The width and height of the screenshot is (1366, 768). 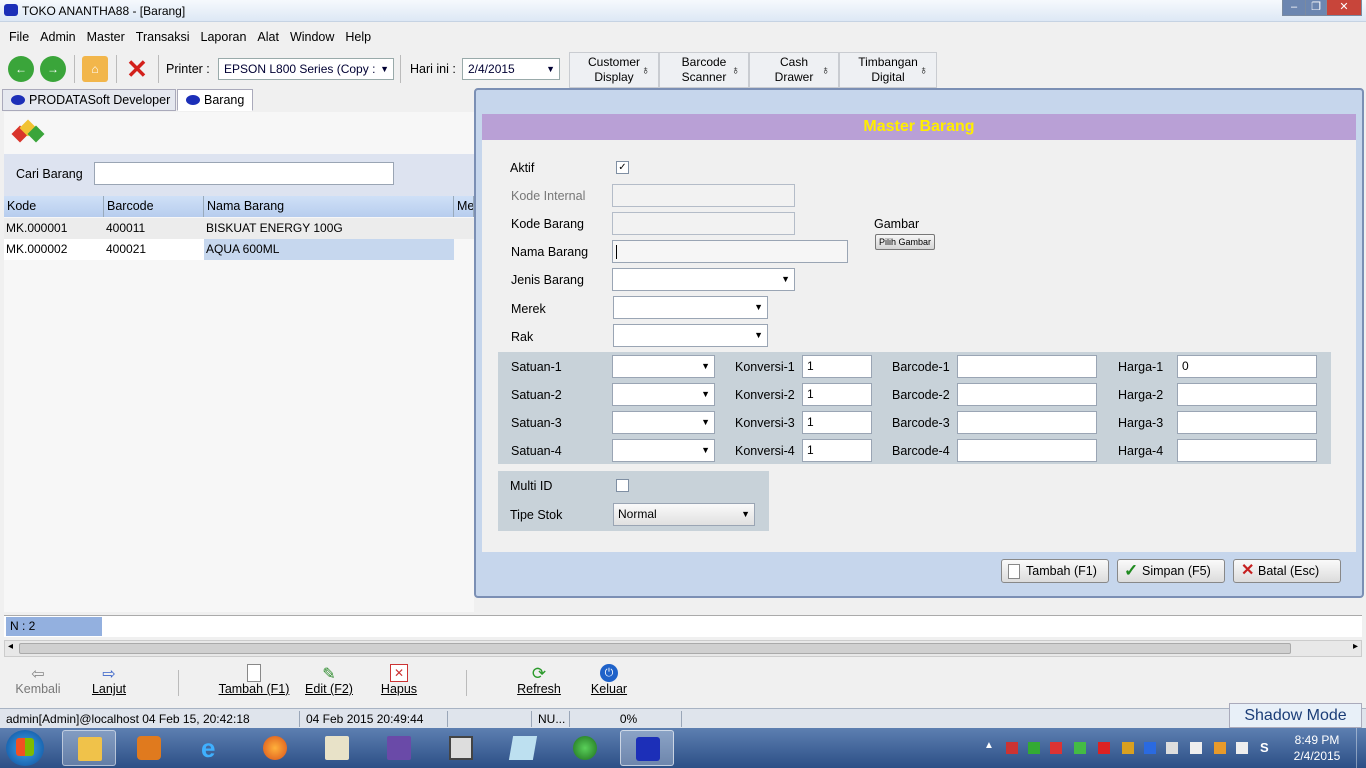 What do you see at coordinates (1361, 748) in the screenshot?
I see `show-desktop-button` at bounding box center [1361, 748].